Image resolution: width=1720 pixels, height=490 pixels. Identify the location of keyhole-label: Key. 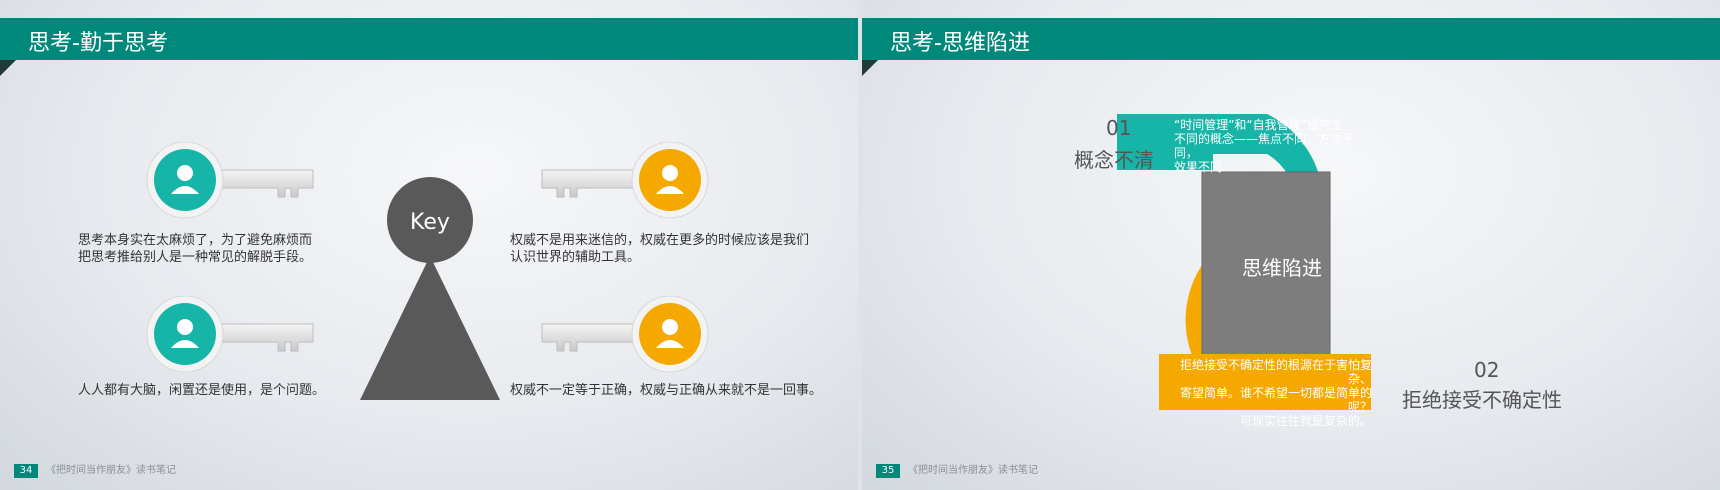
(430, 222).